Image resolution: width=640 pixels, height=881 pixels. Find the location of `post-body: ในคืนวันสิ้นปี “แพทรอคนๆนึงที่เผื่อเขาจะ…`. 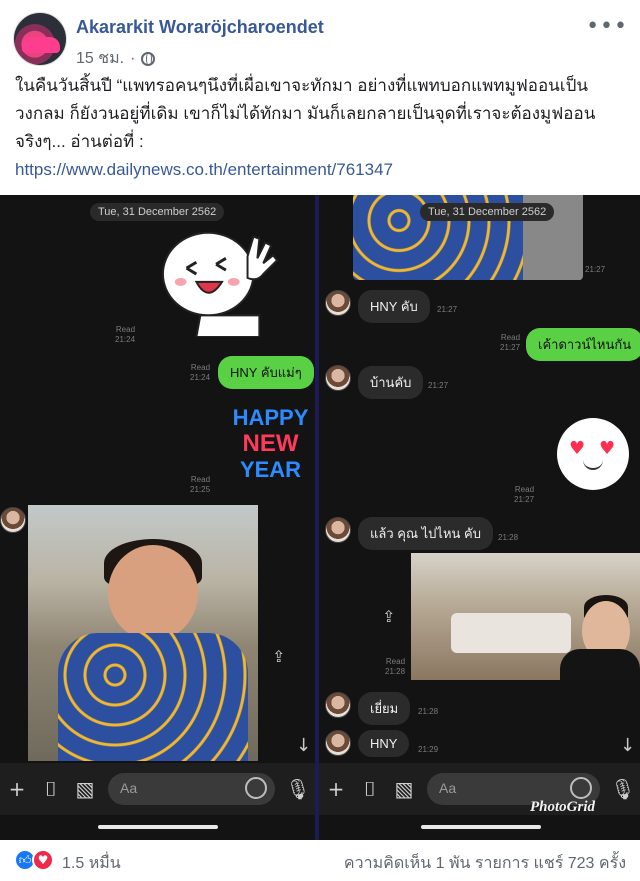

post-body: ในคืนวันสิ้นปี “แพทรอคนๆนึงที่เผื่อเขาจะ… is located at coordinates (321, 128).